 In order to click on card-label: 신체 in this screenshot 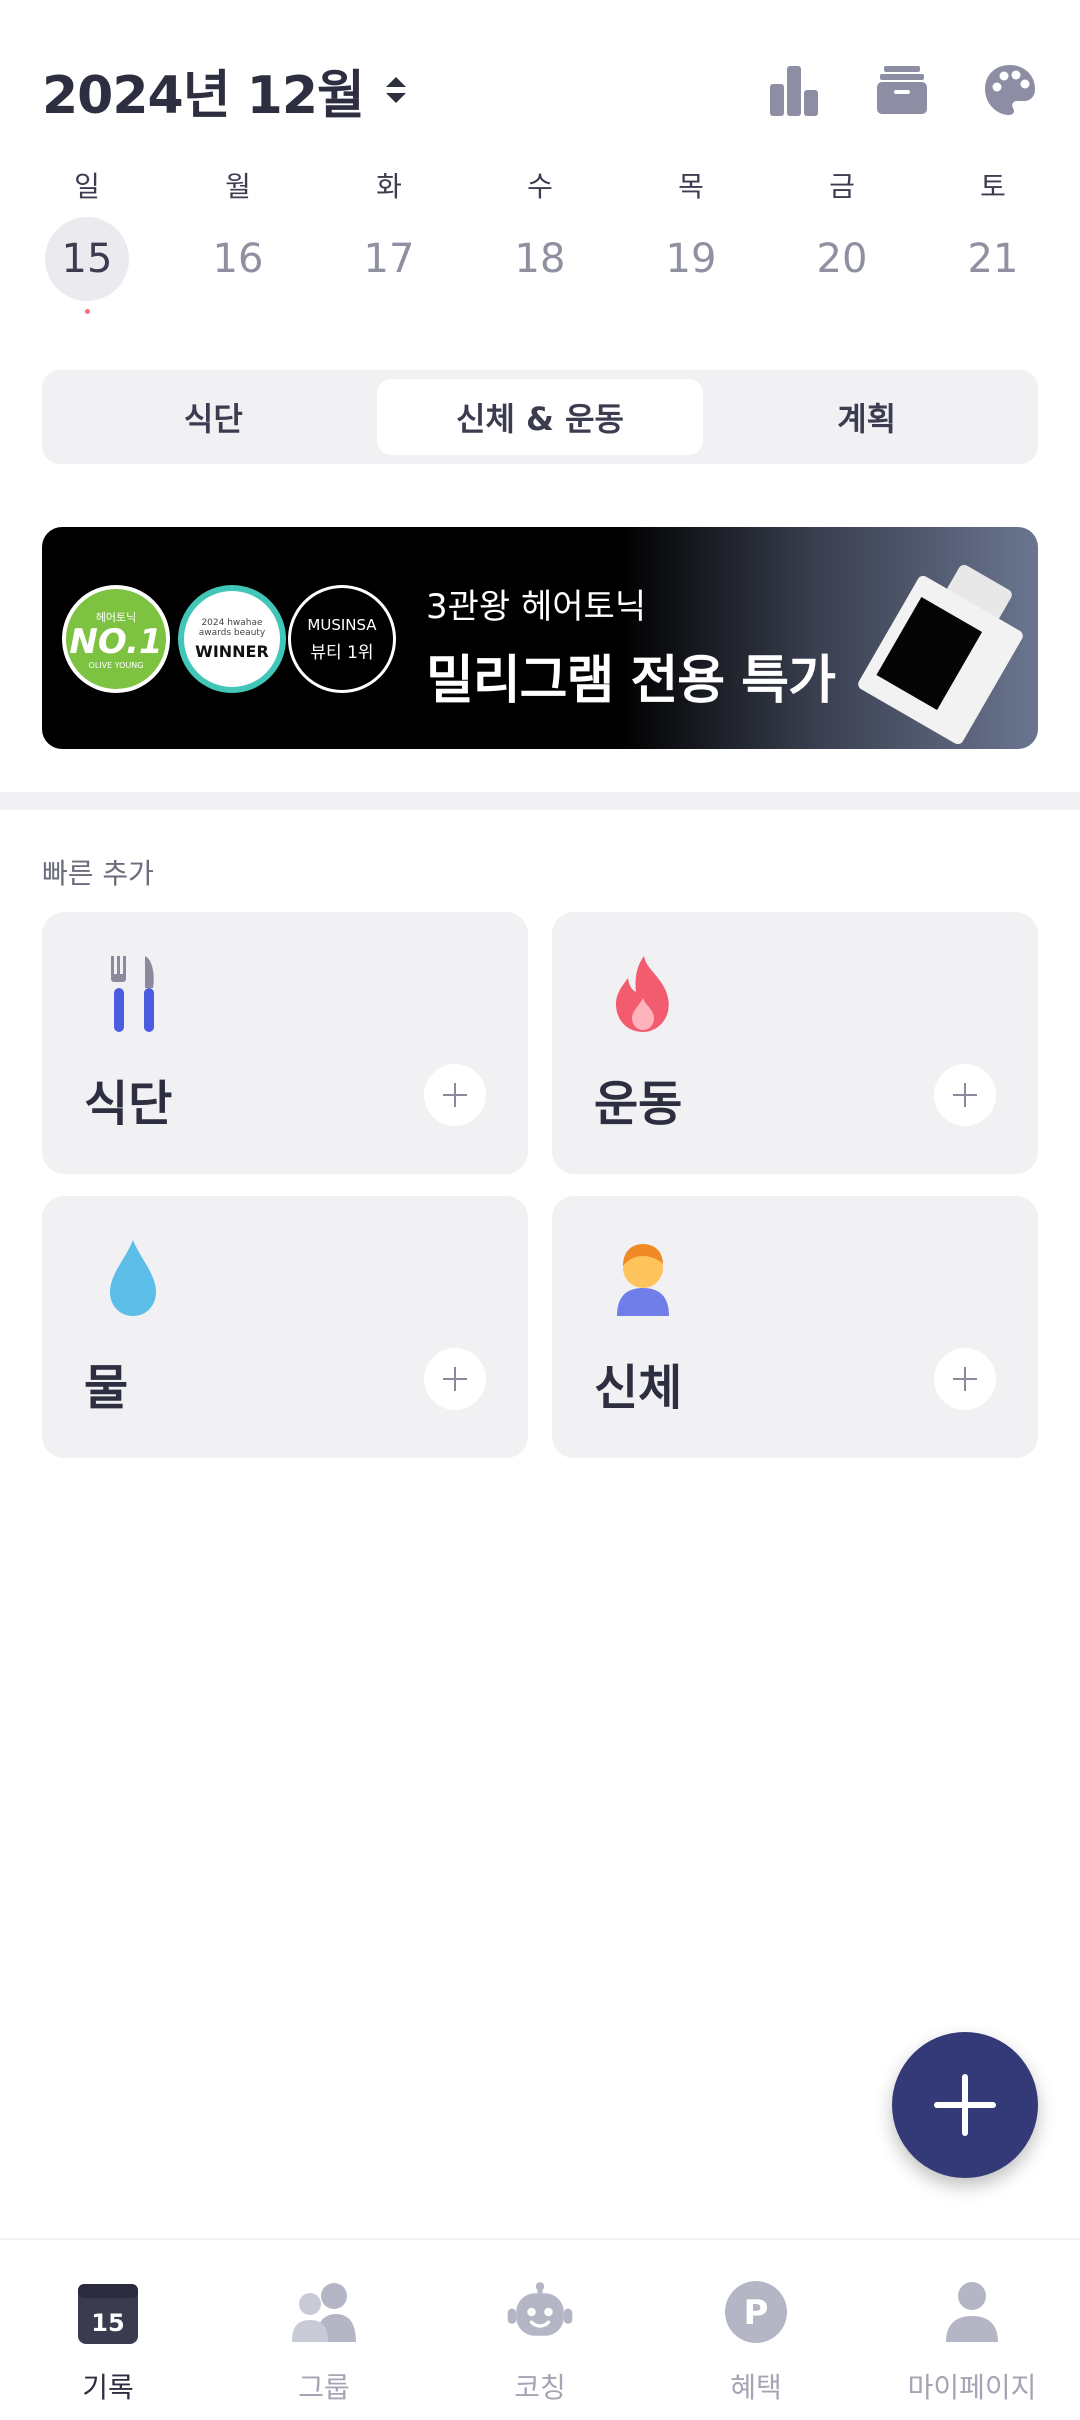, I will do `click(638, 1388)`.